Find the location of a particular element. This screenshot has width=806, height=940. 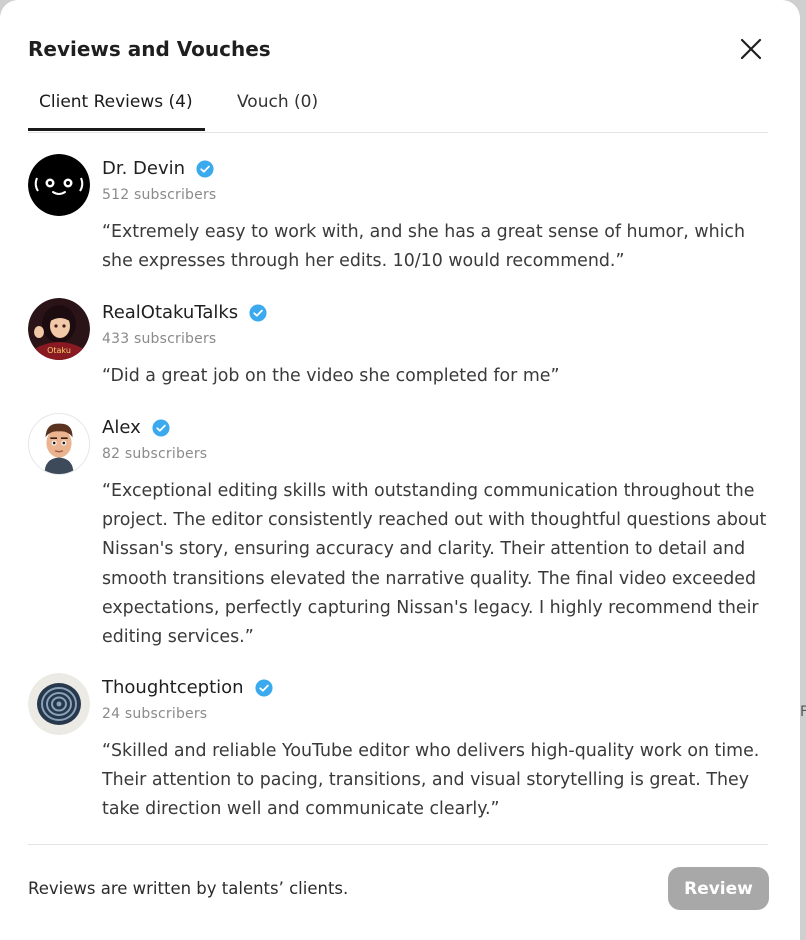

cartoon-man-avatar-icon is located at coordinates (59, 444).